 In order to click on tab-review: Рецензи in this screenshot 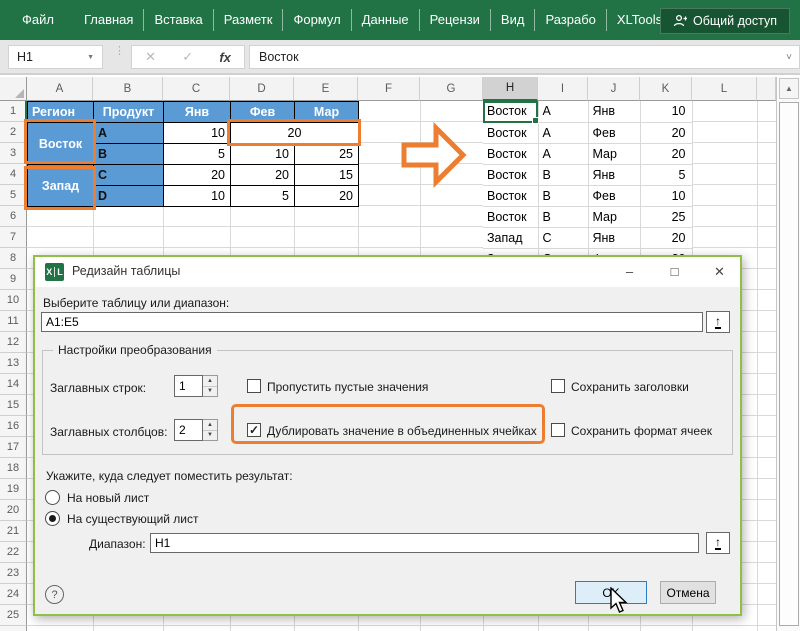, I will do `click(455, 20)`.